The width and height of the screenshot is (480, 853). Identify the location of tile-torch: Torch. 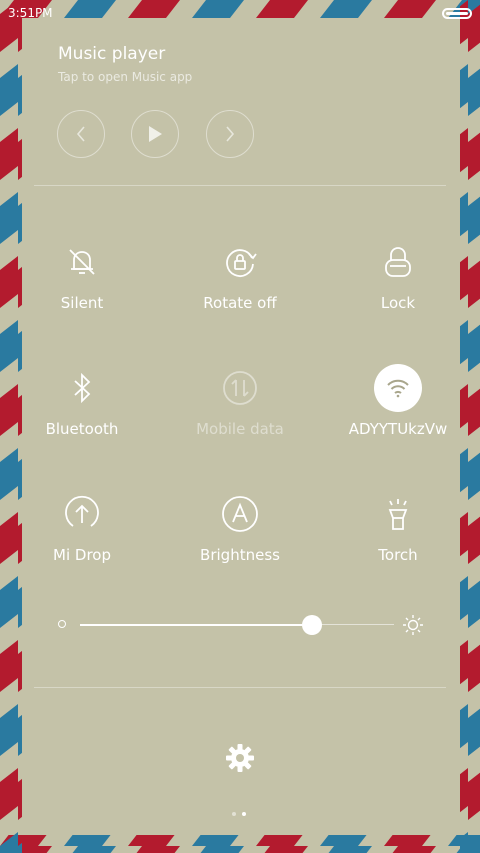
(398, 527).